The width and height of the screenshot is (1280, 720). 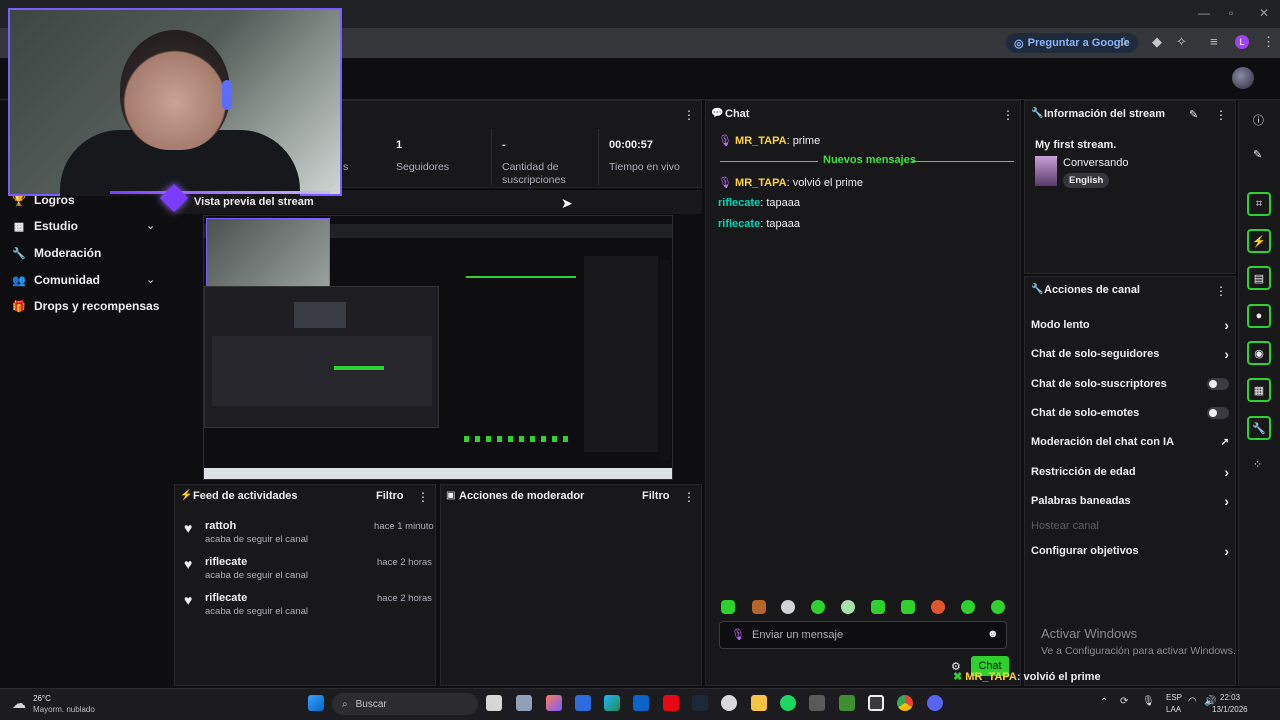 What do you see at coordinates (1259, 390) in the screenshot?
I see `layout-icon: ▦` at bounding box center [1259, 390].